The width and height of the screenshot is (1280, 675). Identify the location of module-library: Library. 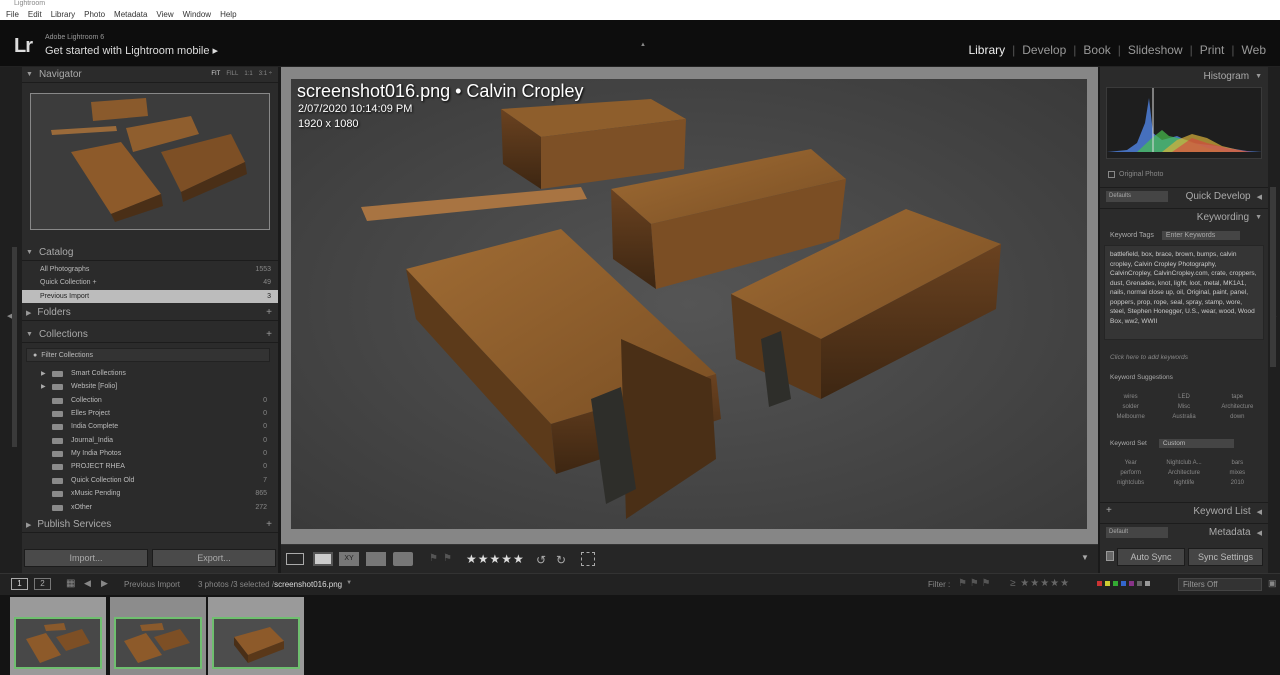
(986, 50).